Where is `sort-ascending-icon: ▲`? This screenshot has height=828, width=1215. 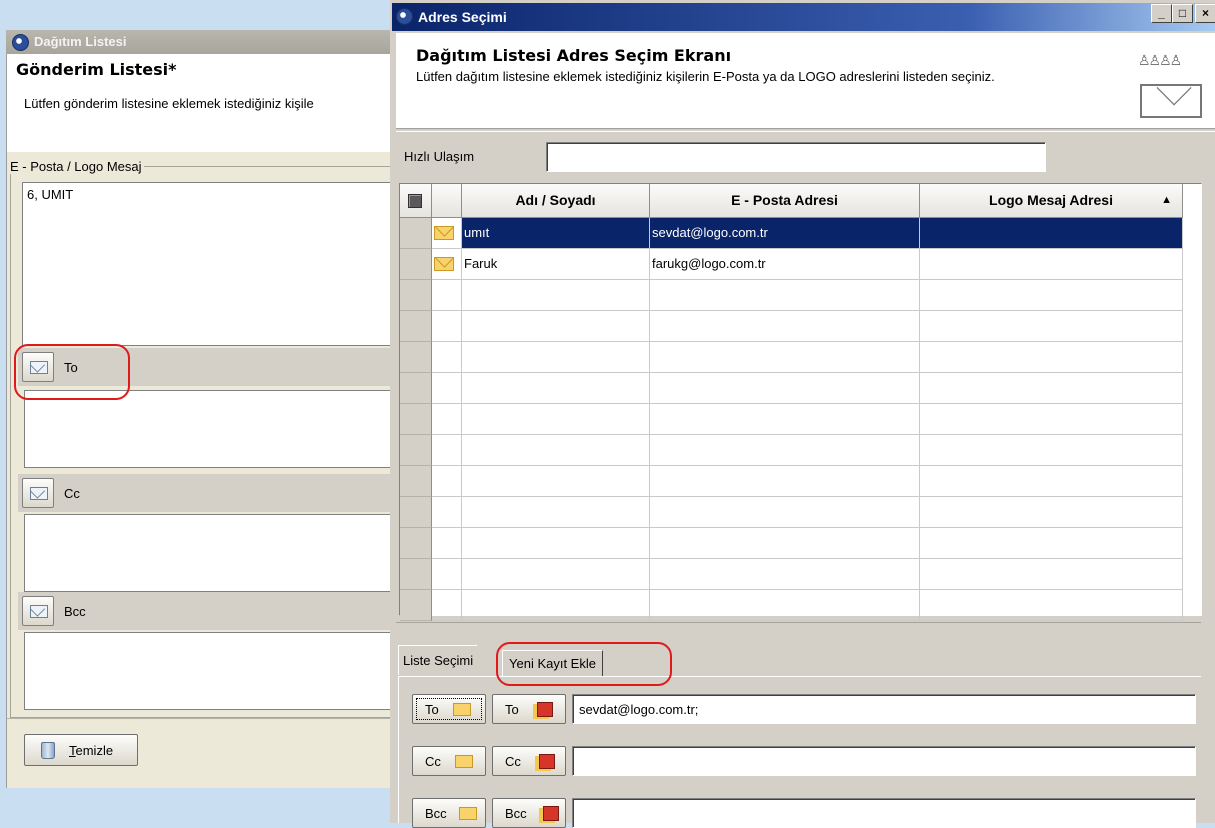 sort-ascending-icon: ▲ is located at coordinates (1166, 200).